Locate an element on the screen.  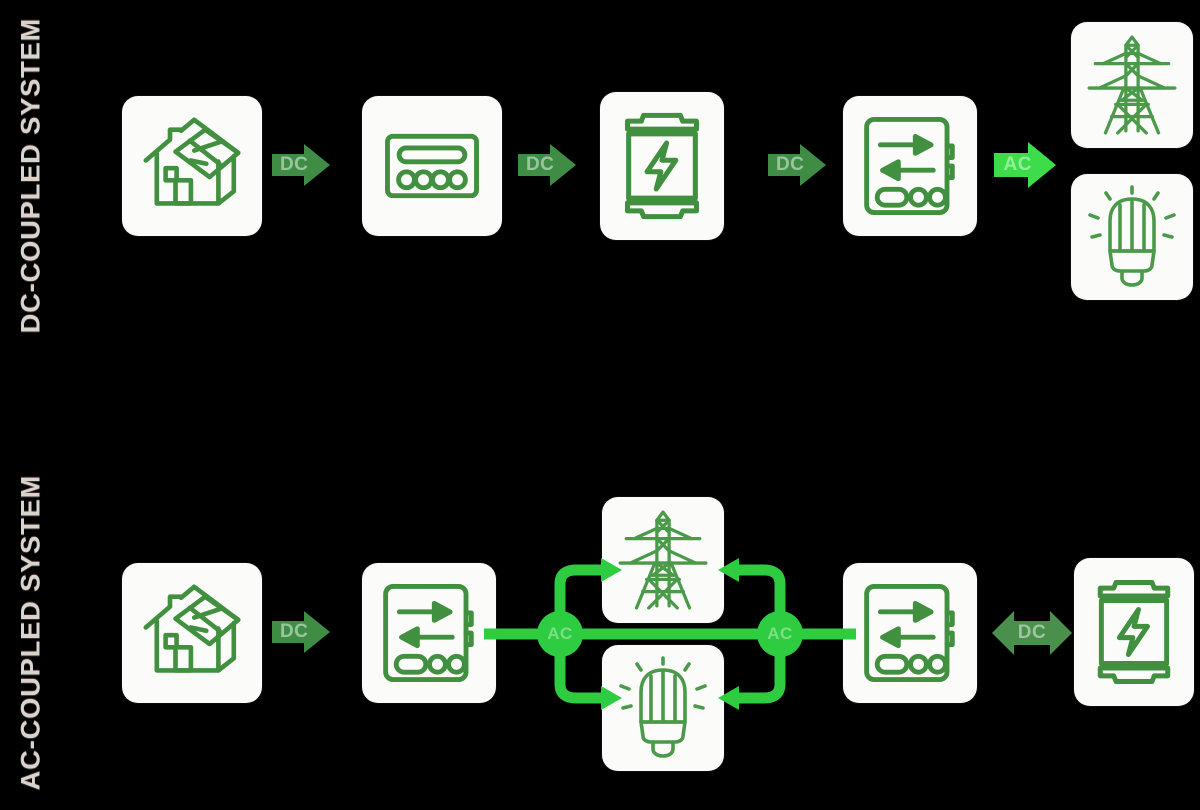
section-label-dc-text: DC-COUPLED SYSTEM is located at coordinates (30, 175).